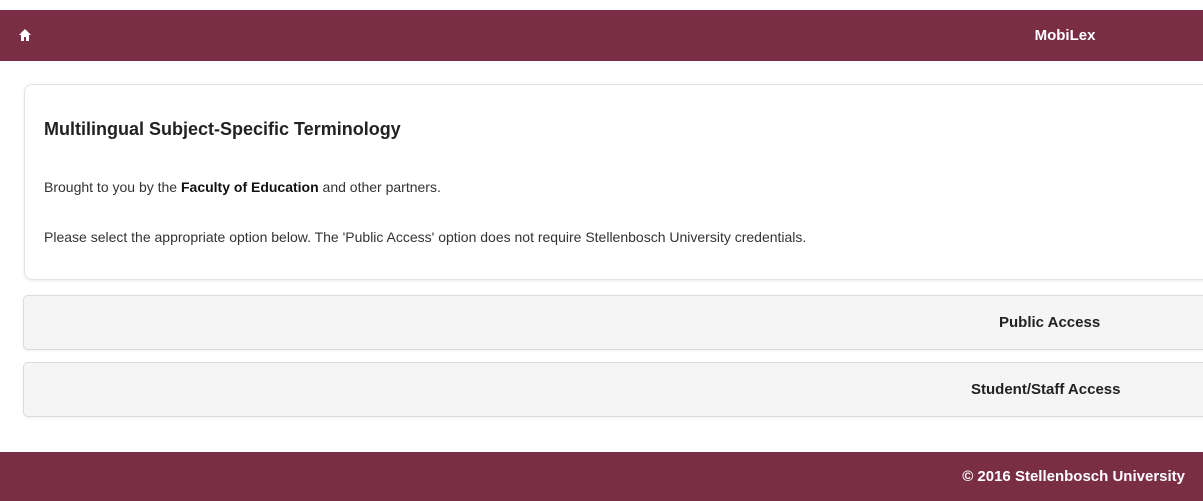 The height and width of the screenshot is (501, 1203). What do you see at coordinates (249, 187) in the screenshot?
I see `faculty-name: Faculty of Education` at bounding box center [249, 187].